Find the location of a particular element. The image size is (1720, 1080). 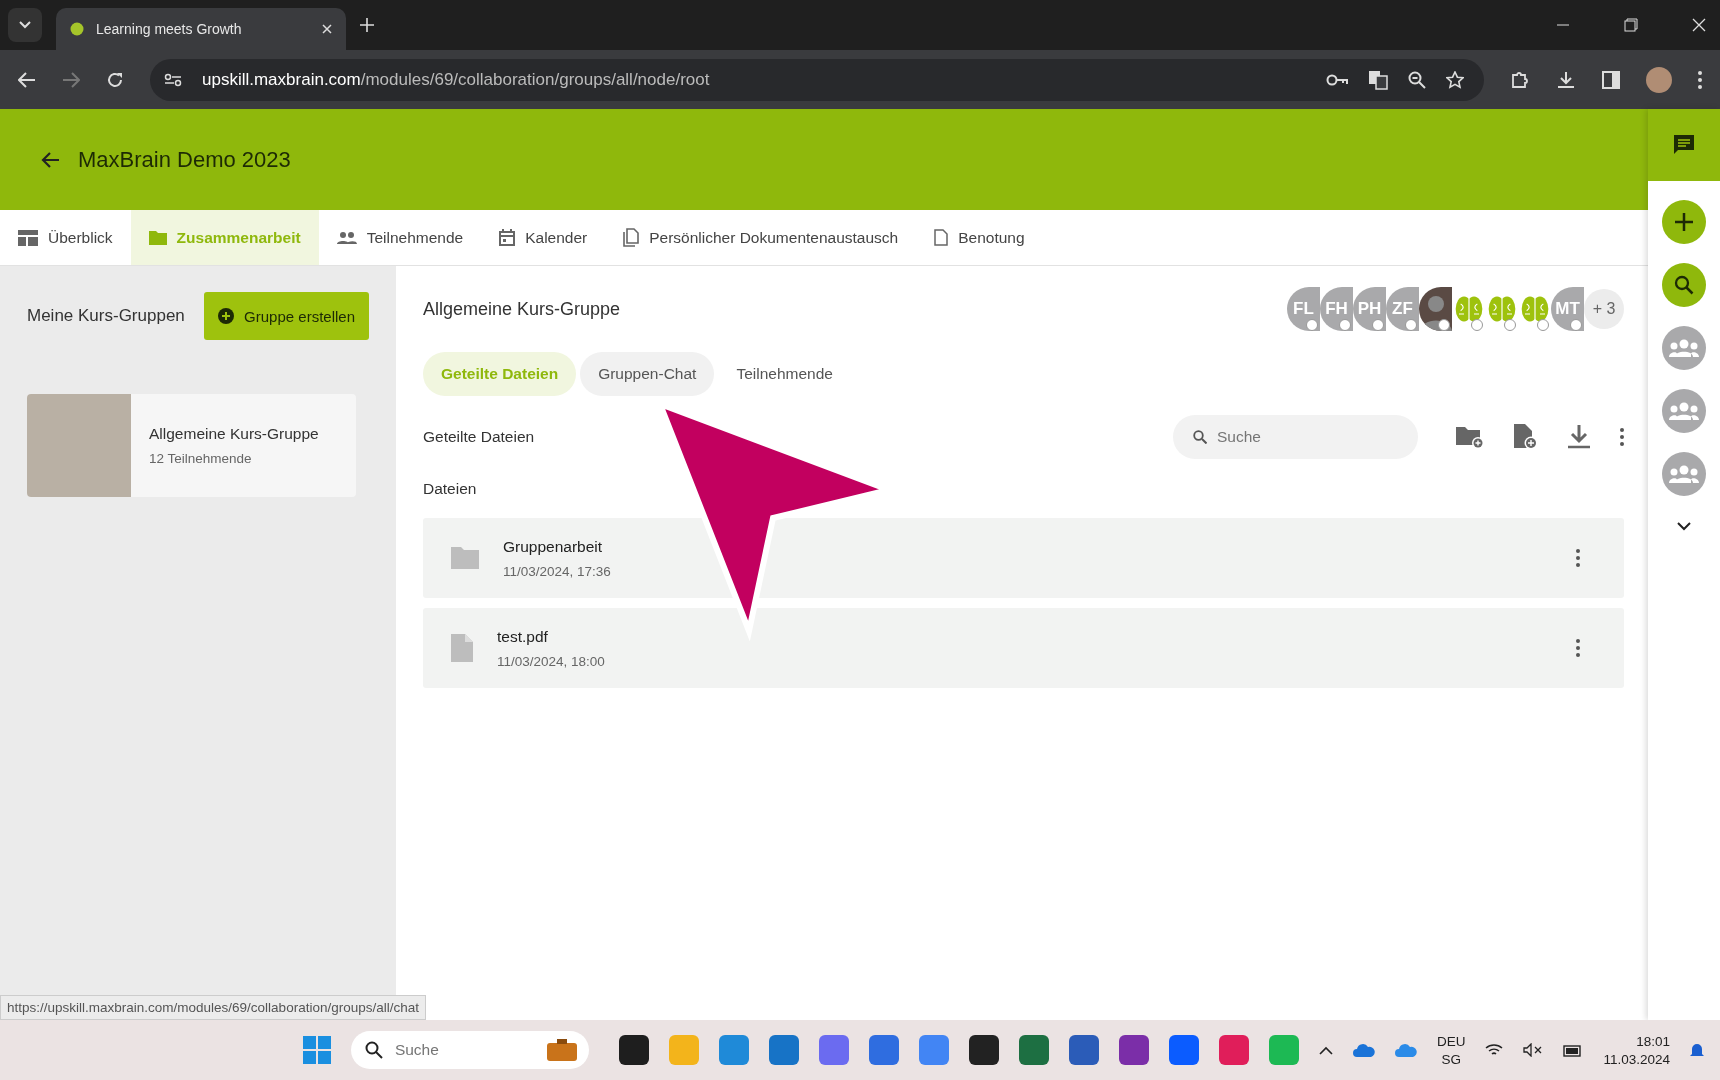

battery-icon is located at coordinates (1573, 1050).